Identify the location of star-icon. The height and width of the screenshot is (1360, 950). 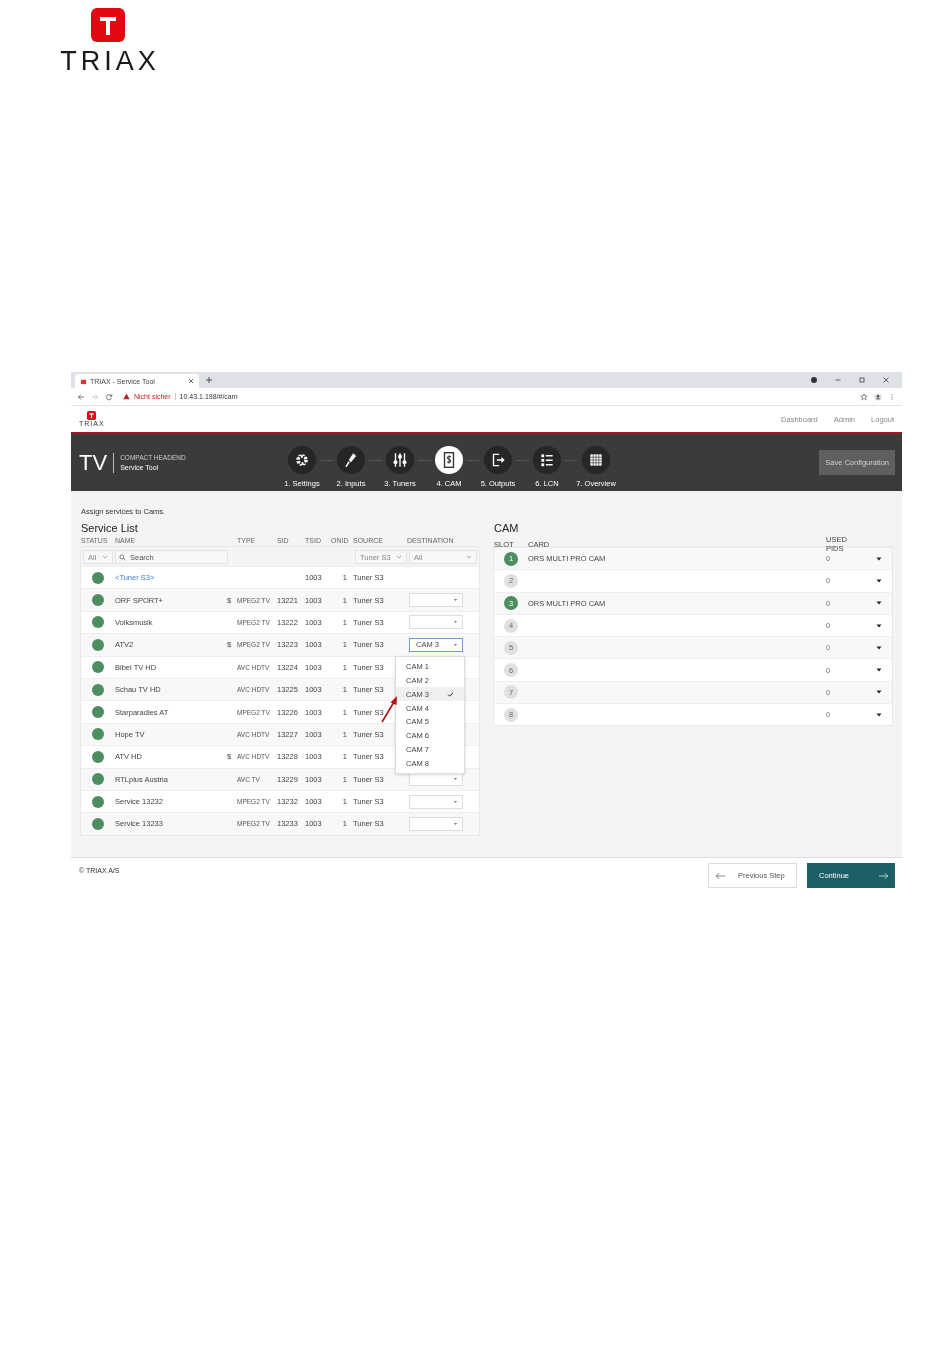
(864, 396).